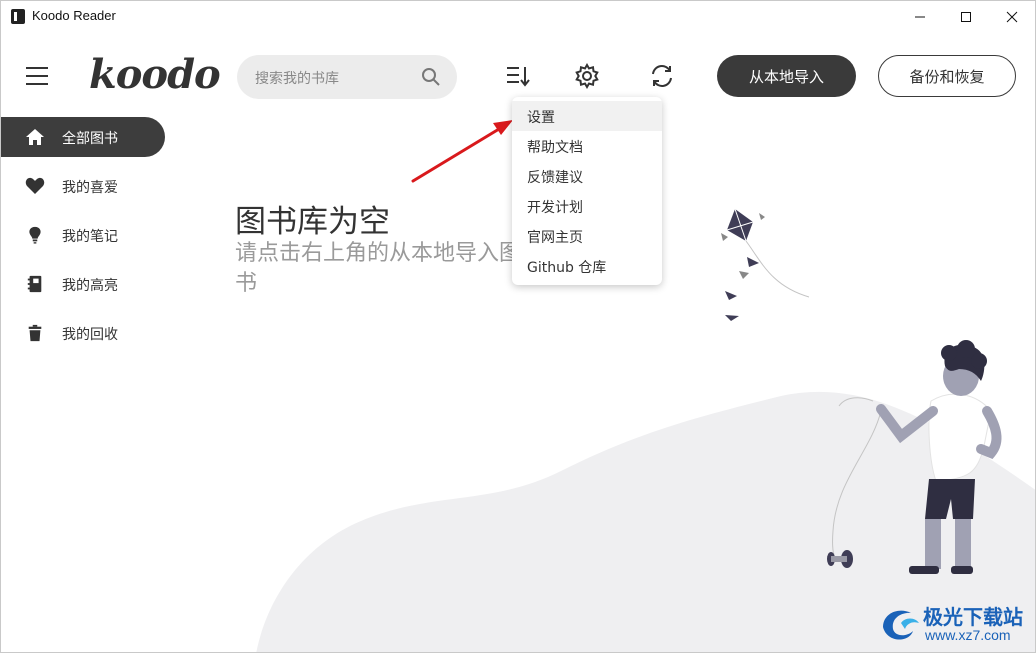 The width and height of the screenshot is (1036, 653). I want to click on sidebar-item-recycle: 我的回收, so click(83, 333).